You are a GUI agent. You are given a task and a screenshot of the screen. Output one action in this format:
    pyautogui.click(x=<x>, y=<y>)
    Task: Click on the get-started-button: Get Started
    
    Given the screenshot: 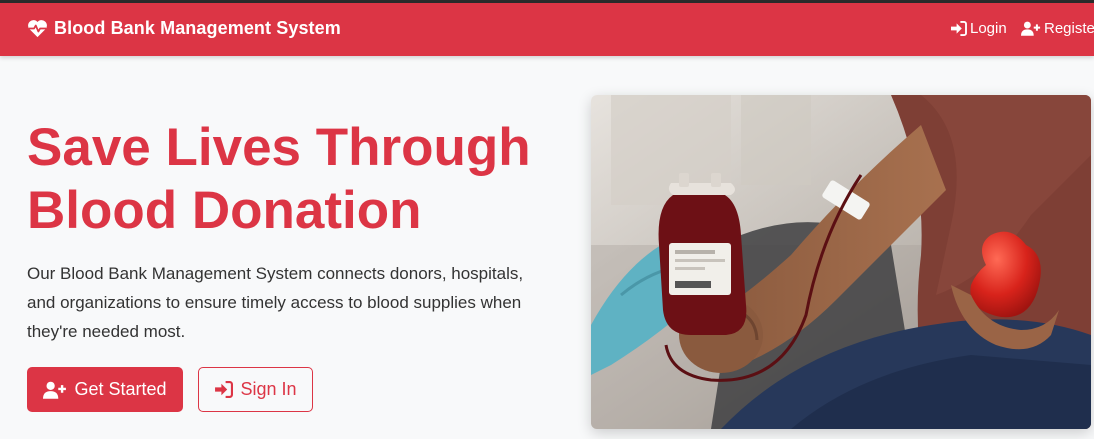 What is the action you would take?
    pyautogui.click(x=105, y=389)
    